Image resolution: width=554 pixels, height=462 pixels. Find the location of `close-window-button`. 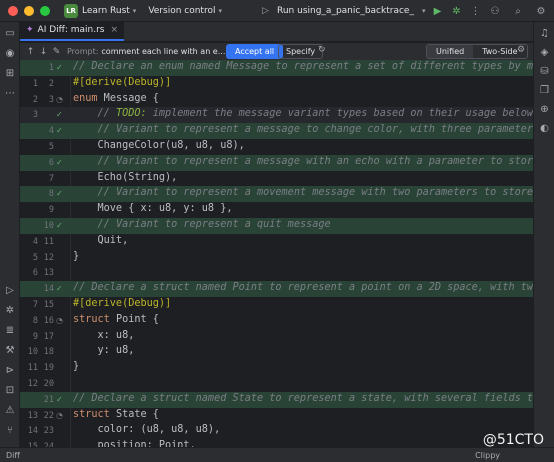

close-window-button is located at coordinates (13, 10).